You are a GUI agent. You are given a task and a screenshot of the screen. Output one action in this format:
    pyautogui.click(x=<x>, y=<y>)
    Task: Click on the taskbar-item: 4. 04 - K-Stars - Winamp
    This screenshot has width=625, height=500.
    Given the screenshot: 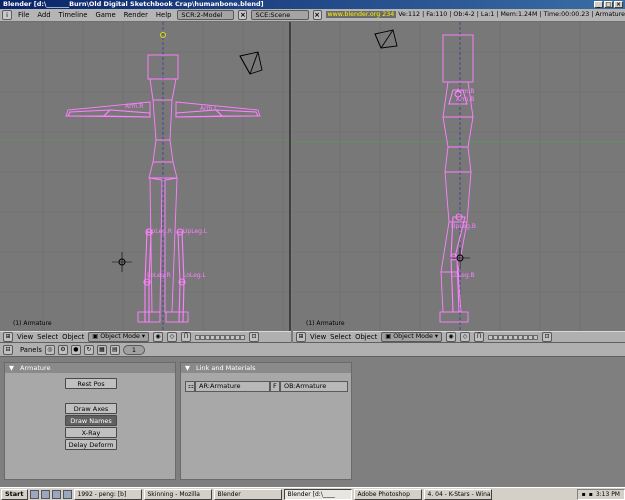 What is the action you would take?
    pyautogui.click(x=457, y=494)
    